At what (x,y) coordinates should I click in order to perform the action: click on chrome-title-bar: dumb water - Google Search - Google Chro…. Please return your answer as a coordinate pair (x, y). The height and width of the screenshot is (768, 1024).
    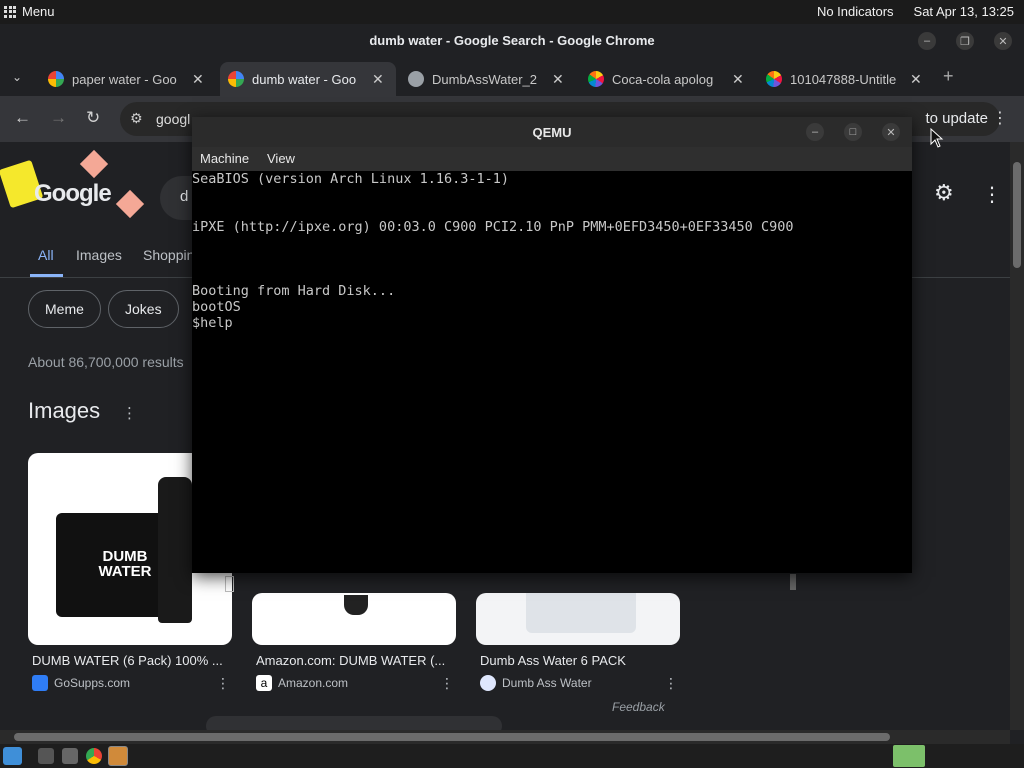
    Looking at the image, I should click on (512, 41).